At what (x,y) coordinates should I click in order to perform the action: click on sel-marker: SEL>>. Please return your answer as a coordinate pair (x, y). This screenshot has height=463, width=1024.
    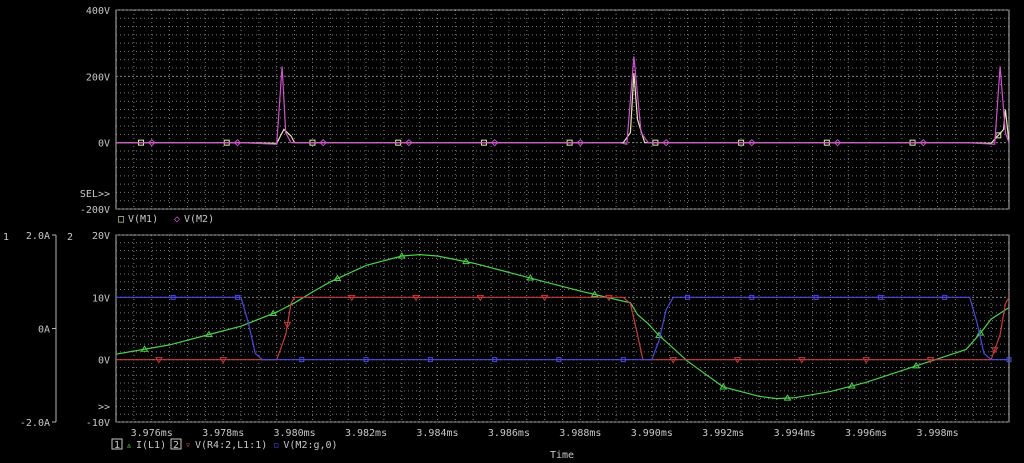
    Looking at the image, I should click on (95, 194).